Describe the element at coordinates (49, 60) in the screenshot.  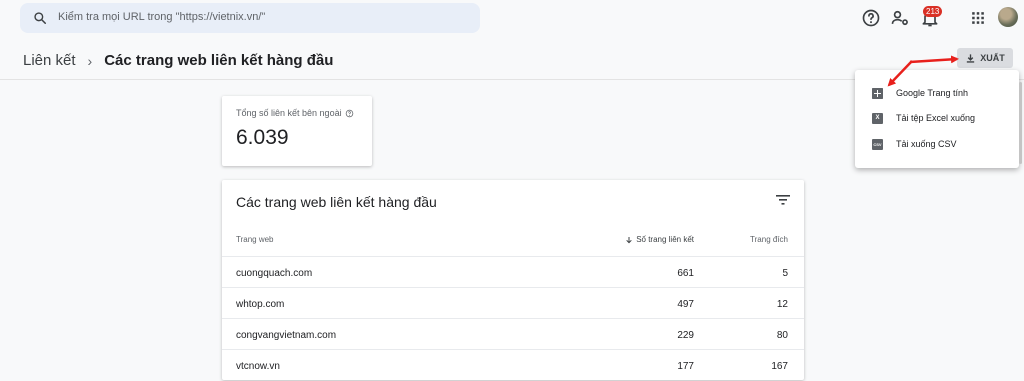
I see `breadcrumb-links: Liên kết` at that location.